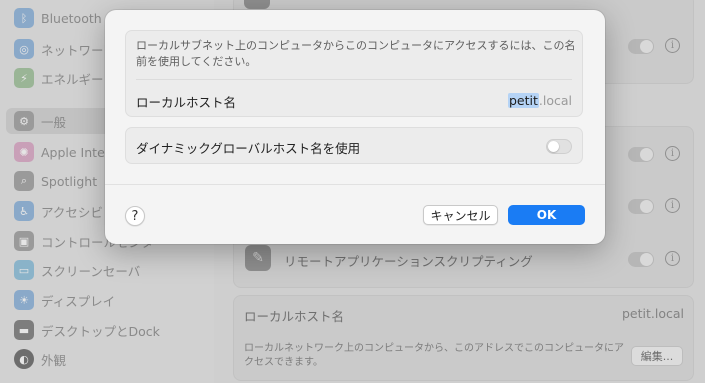  I want to click on sidebar-item-appearance: ◐ 外観, so click(107, 359).